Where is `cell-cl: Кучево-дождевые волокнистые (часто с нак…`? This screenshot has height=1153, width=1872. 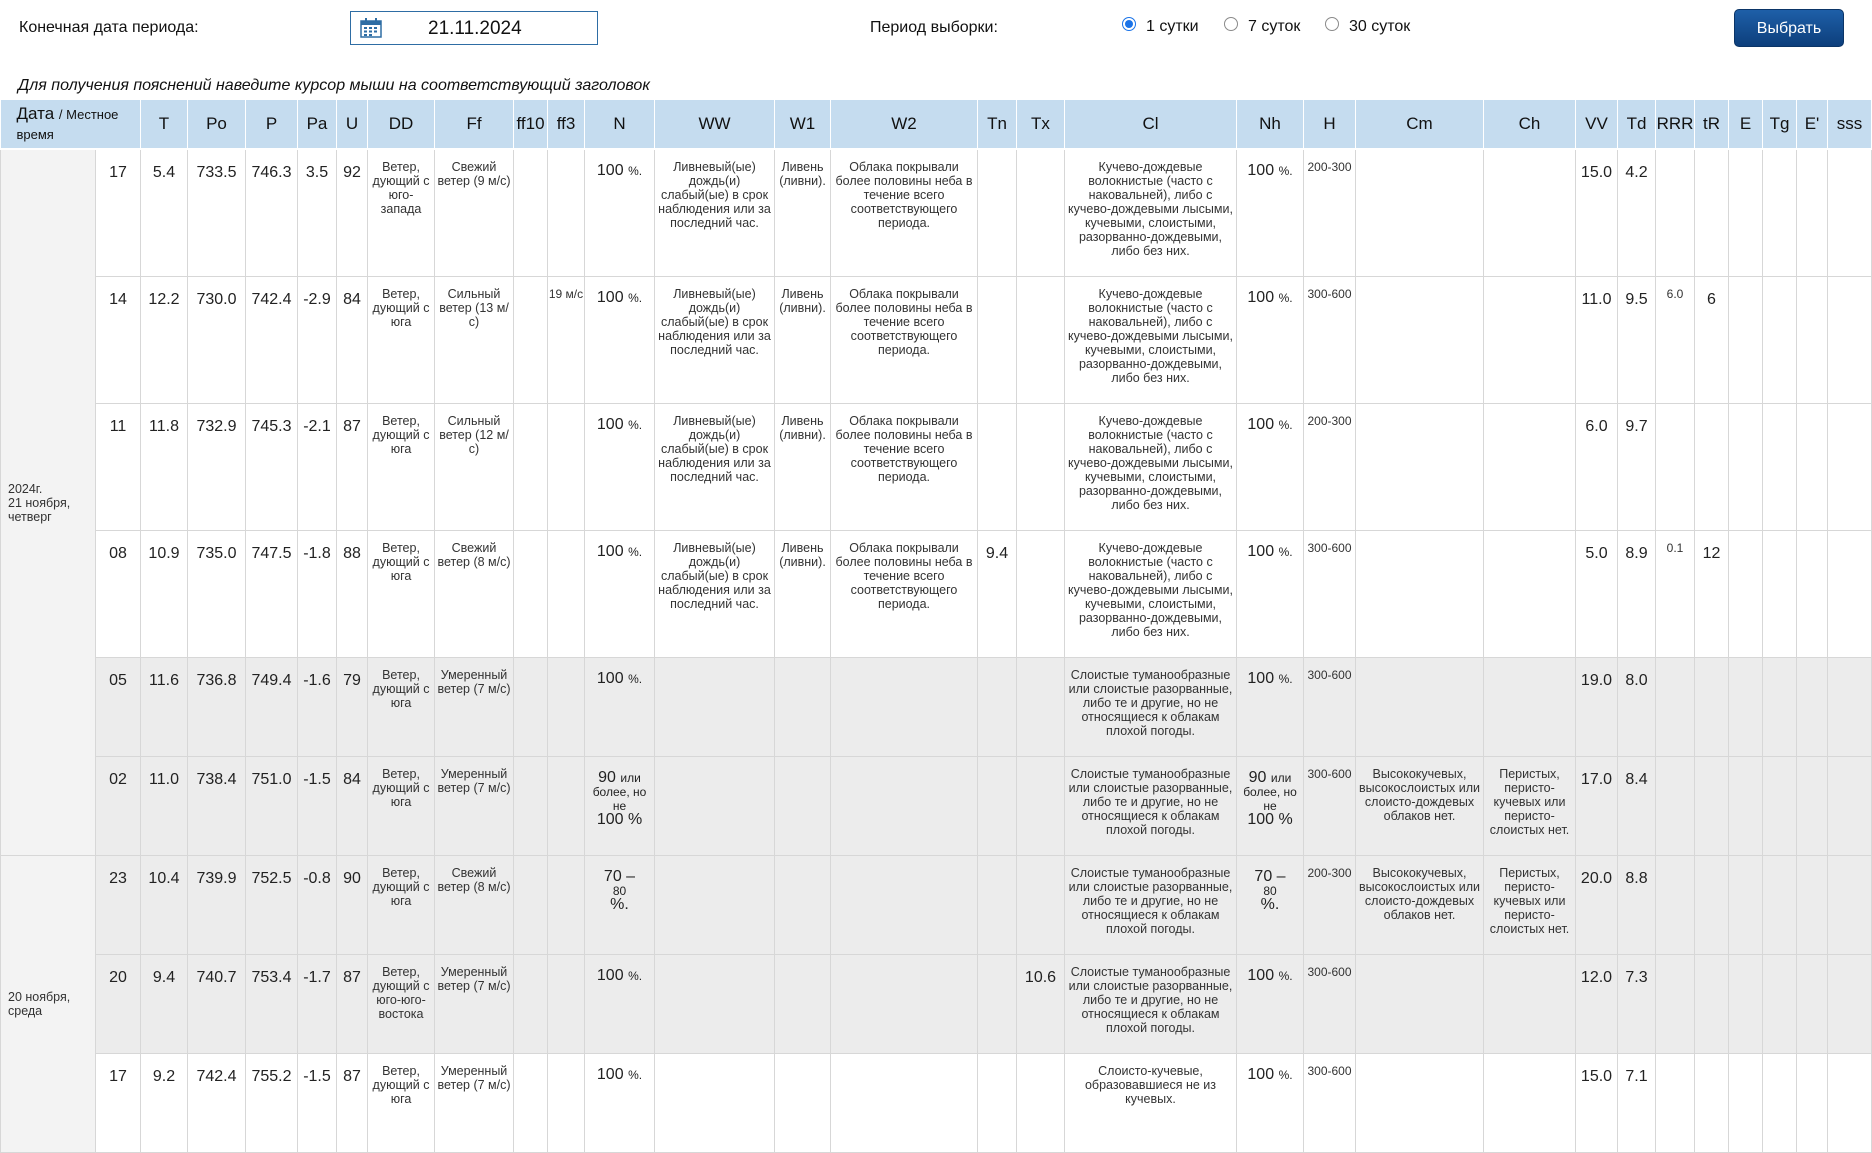
cell-cl: Кучево-дождевые волокнистые (часто с нак… is located at coordinates (1150, 467).